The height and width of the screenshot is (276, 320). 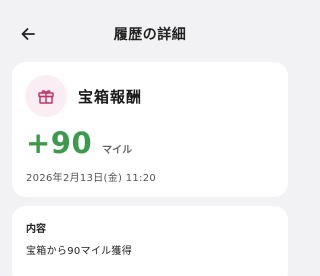 I want to click on amount-row: +90 マイル, so click(x=79, y=143).